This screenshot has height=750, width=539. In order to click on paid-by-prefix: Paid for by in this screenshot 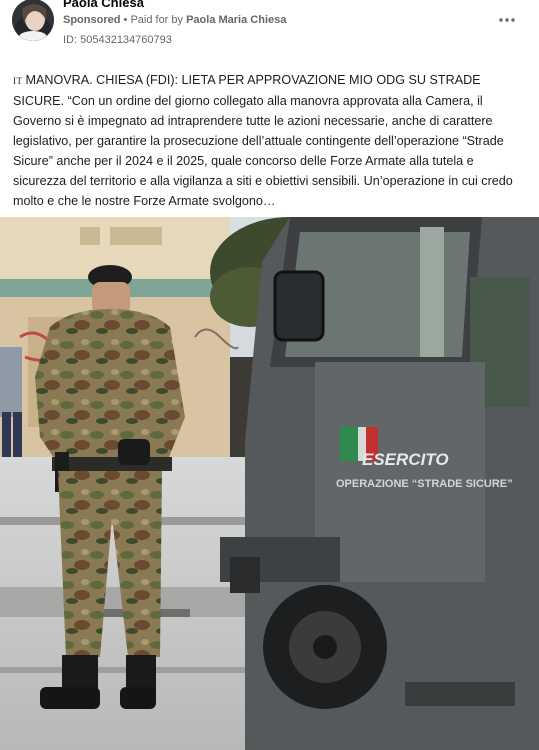, I will do `click(157, 20)`.